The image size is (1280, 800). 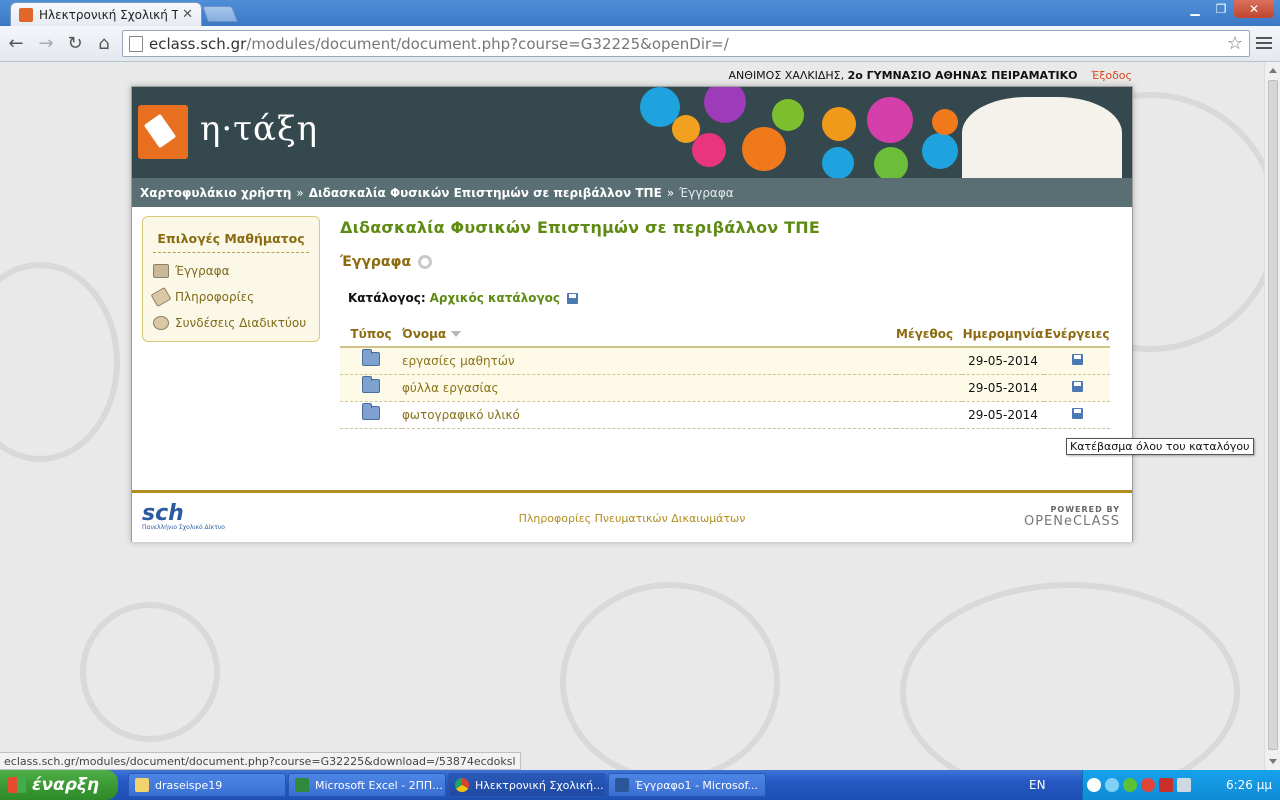 What do you see at coordinates (231, 323) in the screenshot?
I see `sidebar-item-links: Συνδέσεις Διαδικτύου` at bounding box center [231, 323].